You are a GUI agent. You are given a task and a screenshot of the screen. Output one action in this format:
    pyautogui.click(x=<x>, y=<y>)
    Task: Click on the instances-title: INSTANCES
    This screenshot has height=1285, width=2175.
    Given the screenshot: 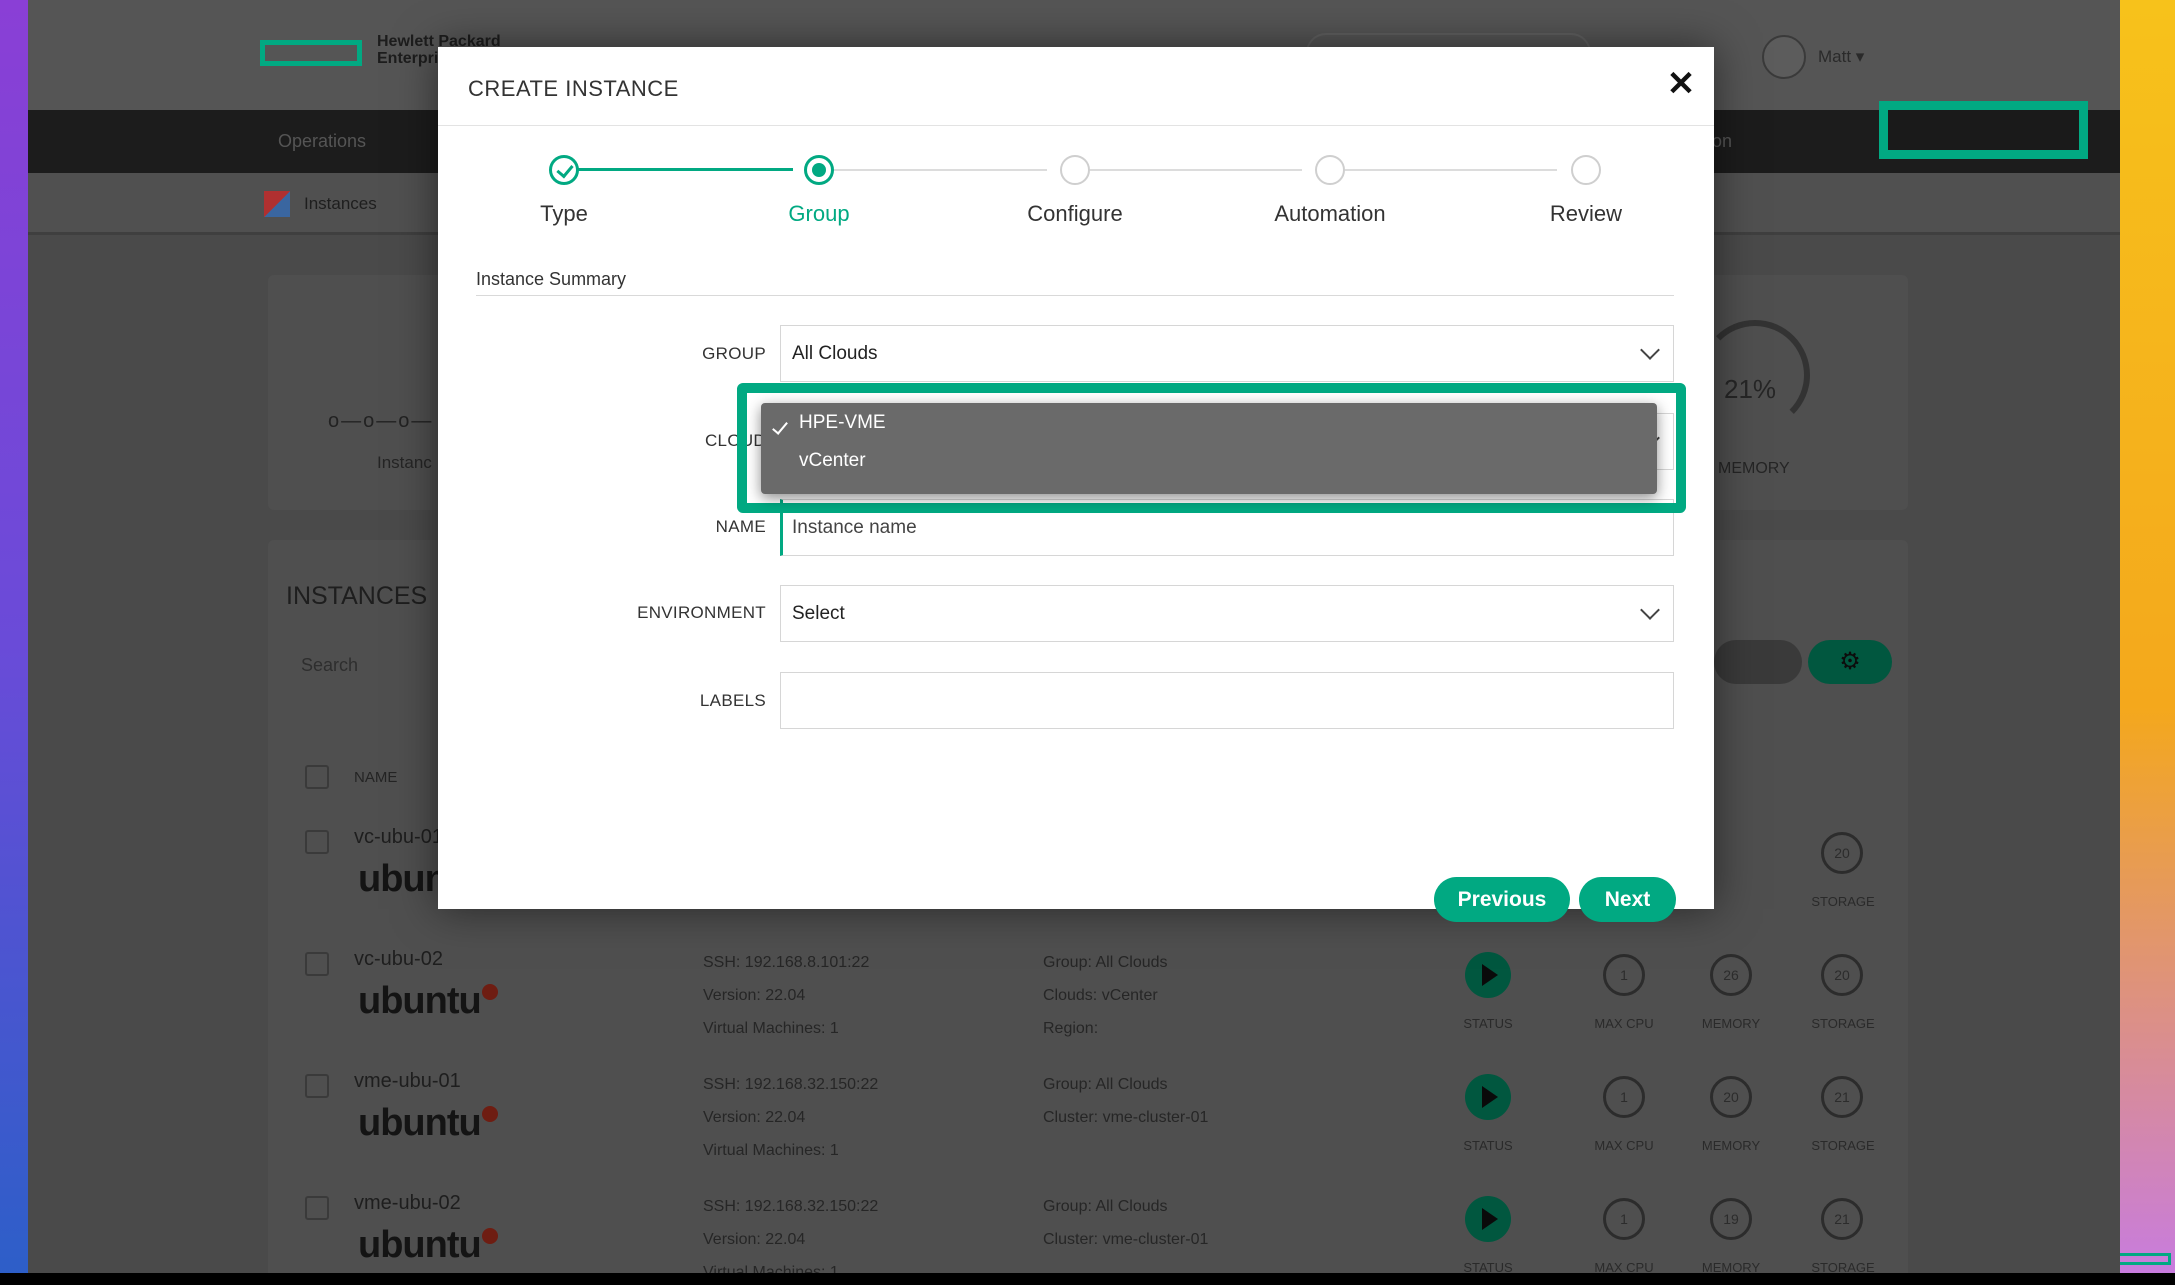 What is the action you would take?
    pyautogui.click(x=357, y=596)
    